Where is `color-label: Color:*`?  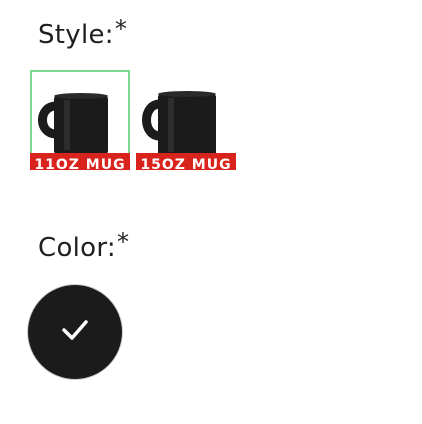
color-label: Color:* is located at coordinates (83, 246).